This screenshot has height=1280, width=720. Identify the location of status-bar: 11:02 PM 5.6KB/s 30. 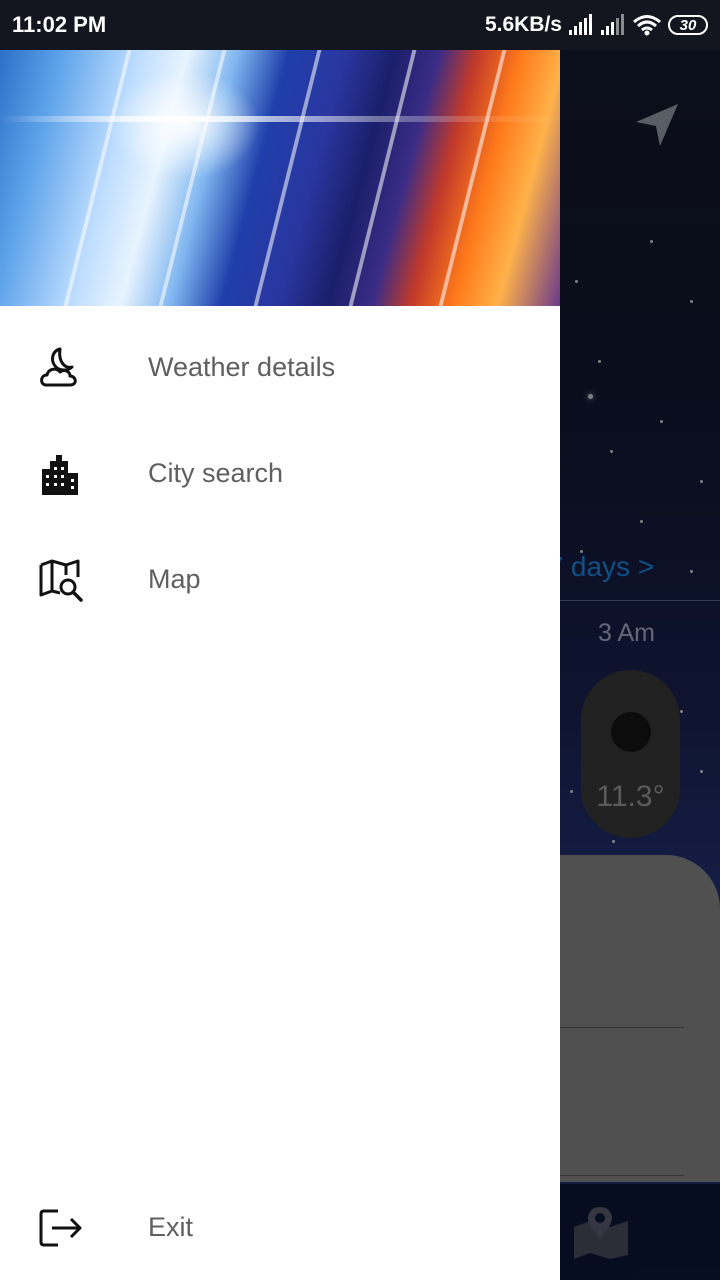
(360, 25).